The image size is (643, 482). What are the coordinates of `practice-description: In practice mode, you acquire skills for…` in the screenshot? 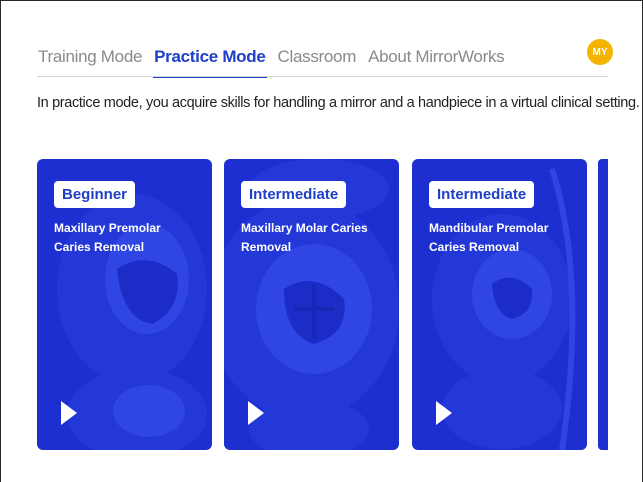 It's located at (338, 103).